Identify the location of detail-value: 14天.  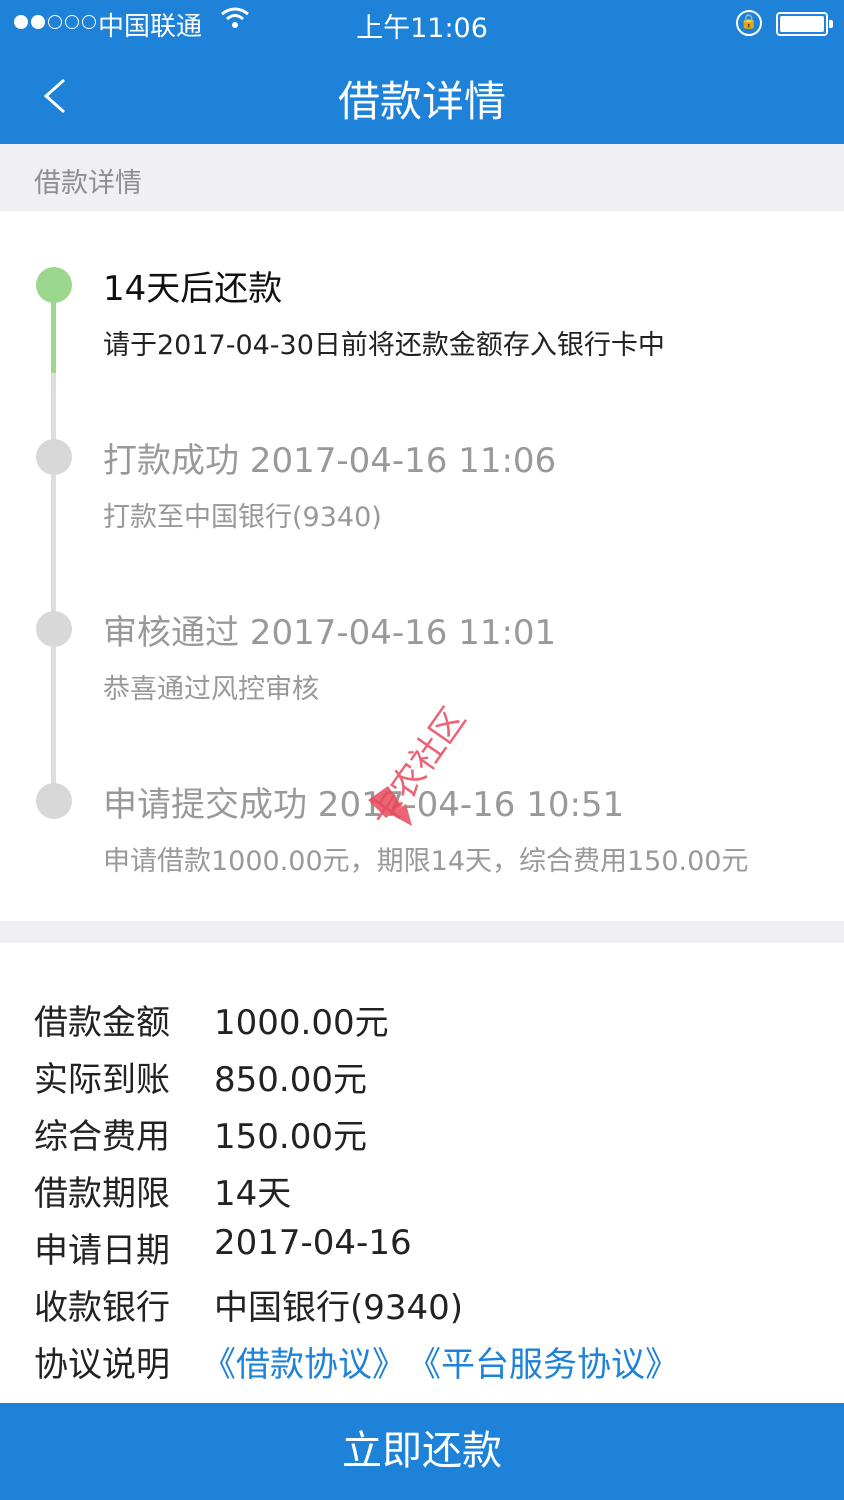
(253, 1194).